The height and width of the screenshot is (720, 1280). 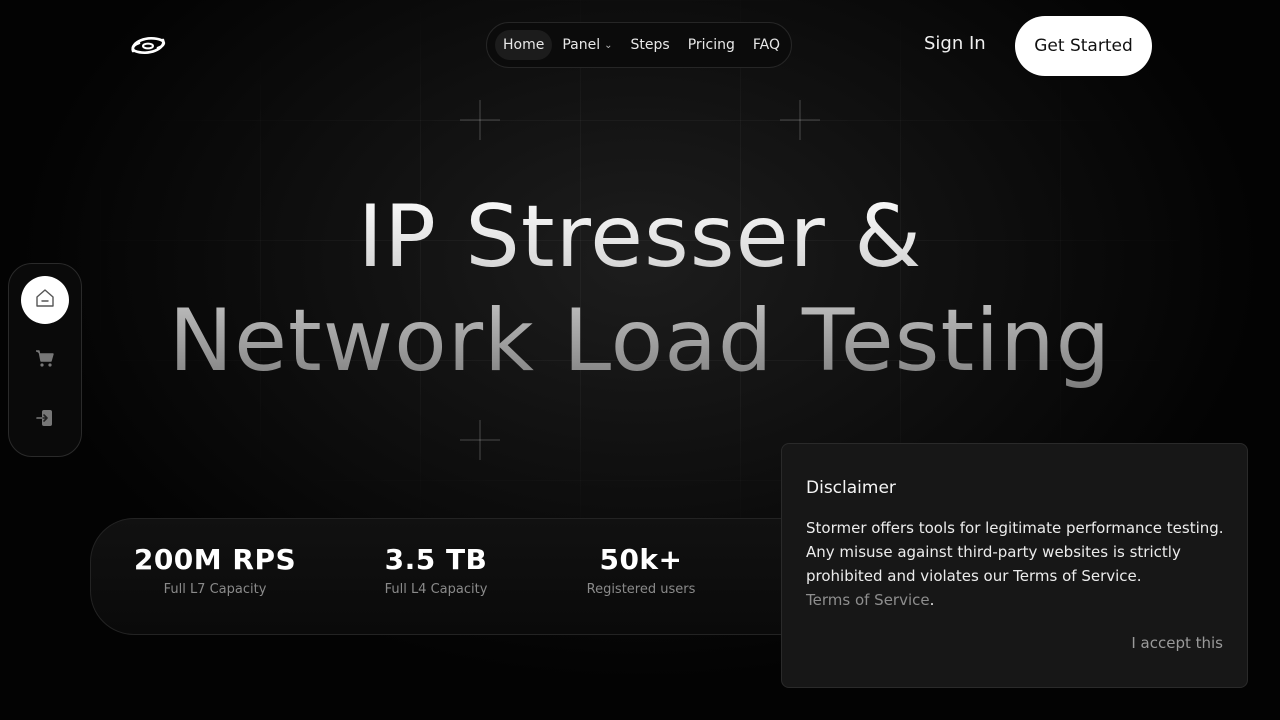 I want to click on hero-title-line2: Network Load Testing, so click(x=640, y=341).